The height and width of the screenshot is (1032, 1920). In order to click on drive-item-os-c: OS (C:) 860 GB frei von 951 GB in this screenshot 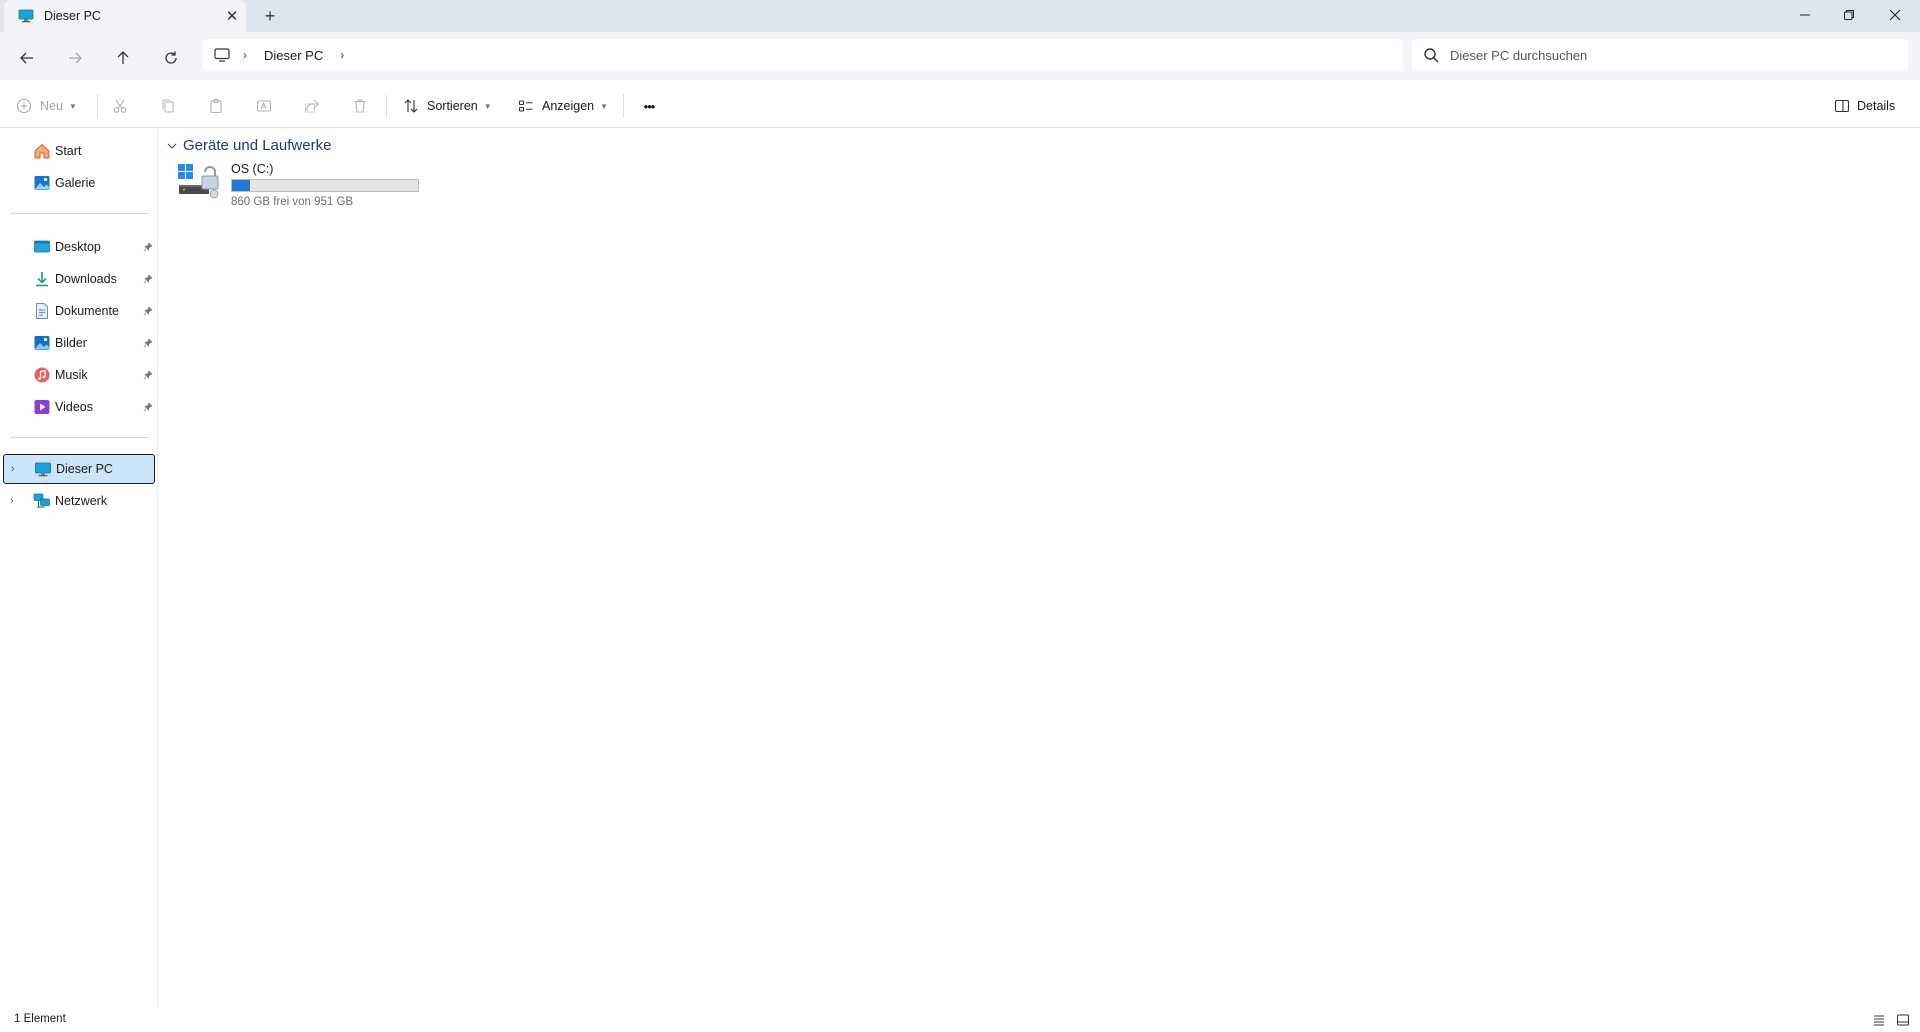, I will do `click(300, 186)`.